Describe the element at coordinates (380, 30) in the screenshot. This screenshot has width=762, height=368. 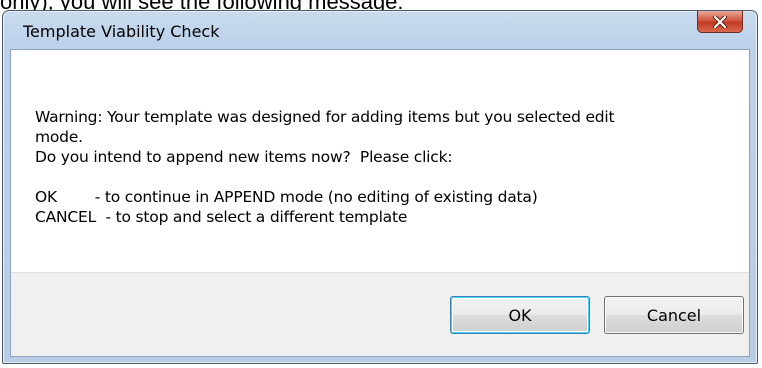
I see `title-bar: Template Viability Check` at that location.